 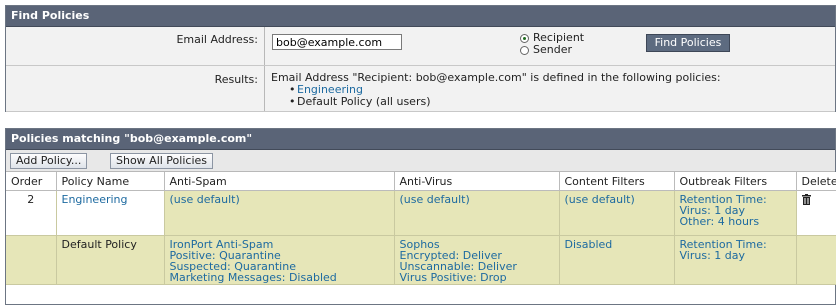 What do you see at coordinates (806, 199) in the screenshot?
I see `trash-icon` at bounding box center [806, 199].